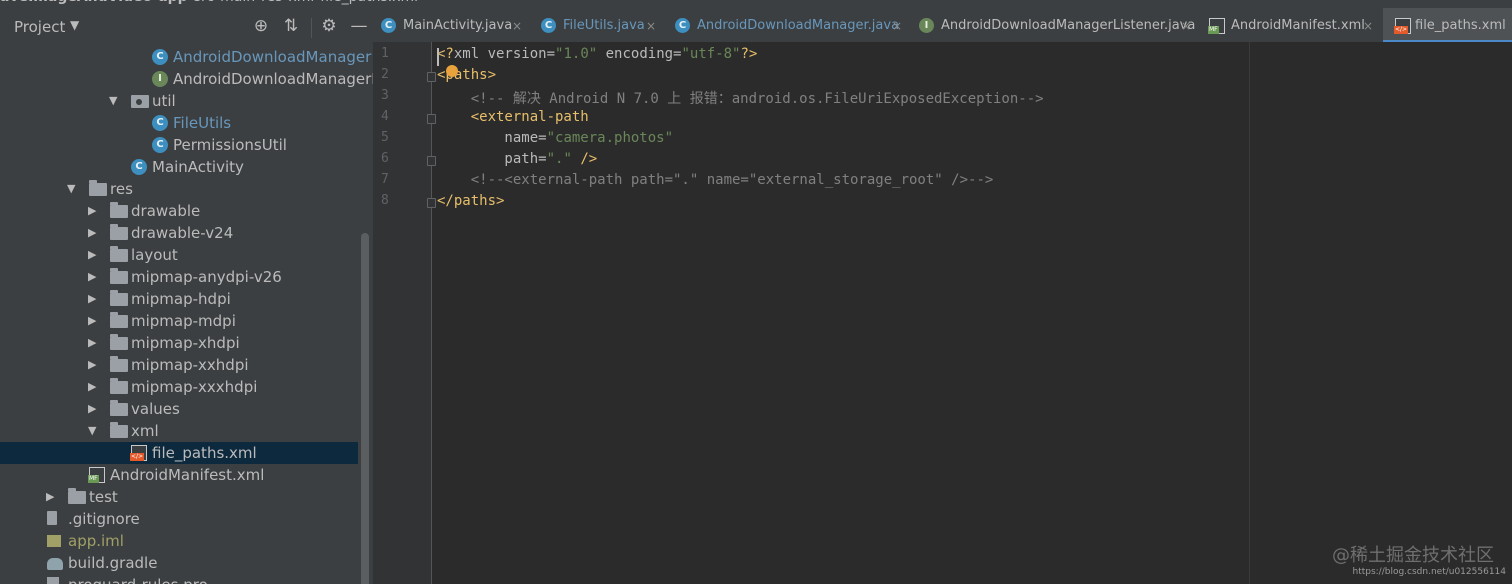  Describe the element at coordinates (39, 27) in the screenshot. I see `project-view-selector: Project` at that location.